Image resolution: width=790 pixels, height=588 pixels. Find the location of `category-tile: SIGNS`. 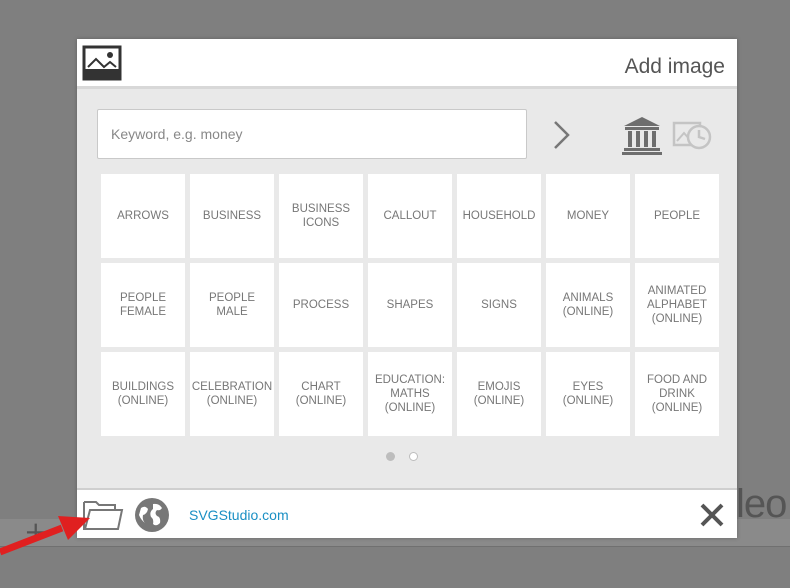

category-tile: SIGNS is located at coordinates (499, 305).